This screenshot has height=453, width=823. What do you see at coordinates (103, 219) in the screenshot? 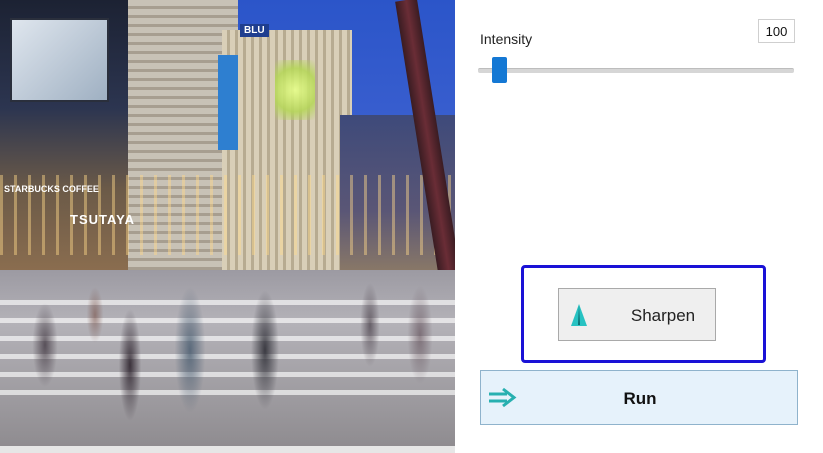
I see `photo-sign-tsutaya: TSUTAYA` at bounding box center [103, 219].